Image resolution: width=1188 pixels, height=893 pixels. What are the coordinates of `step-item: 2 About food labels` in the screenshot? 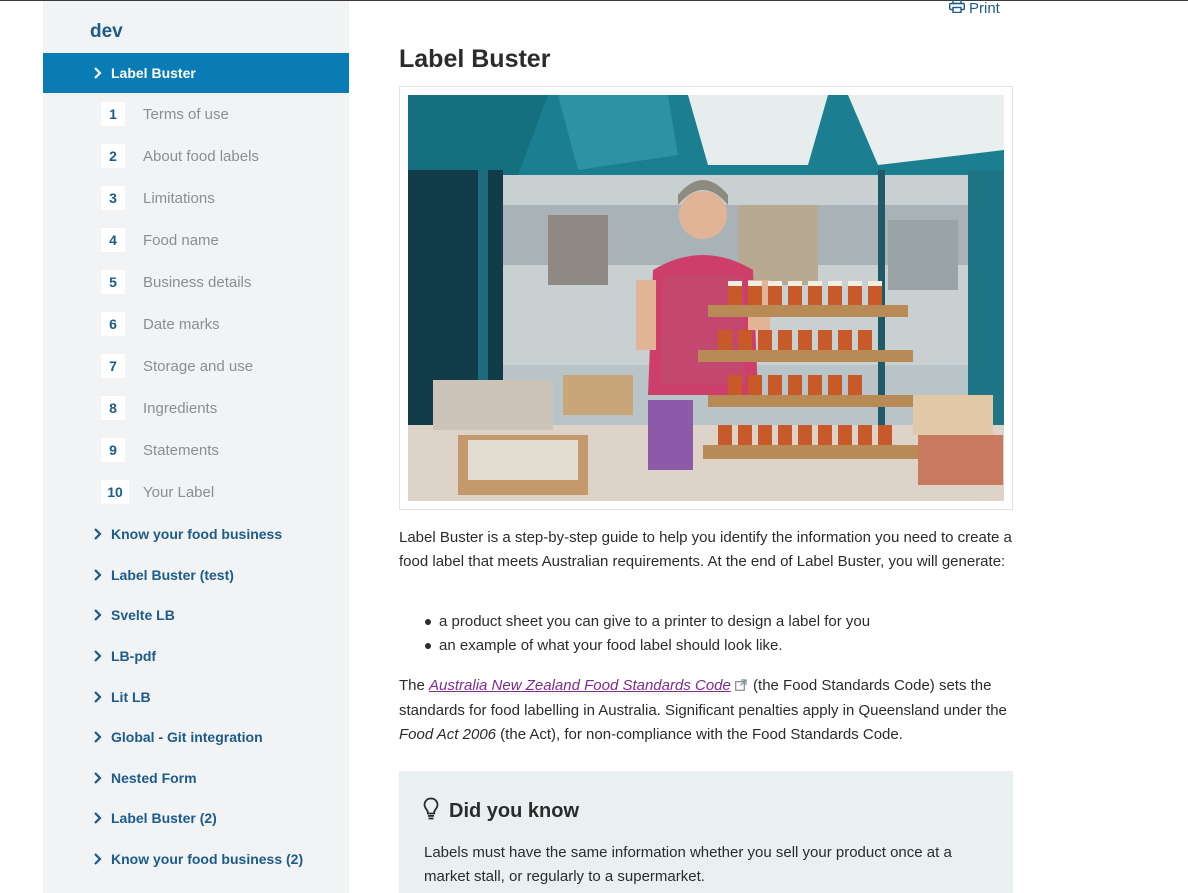 It's located at (196, 157).